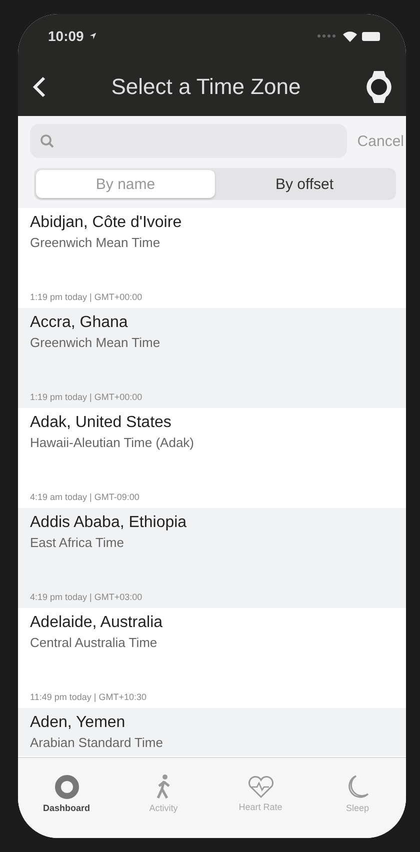 The width and height of the screenshot is (420, 852). I want to click on location-arrow-icon, so click(92, 36).